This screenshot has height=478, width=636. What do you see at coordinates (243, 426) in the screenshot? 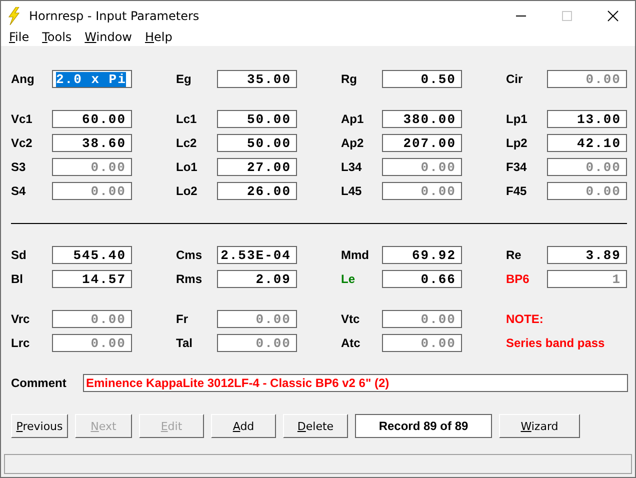
I see `nav-button: Add` at bounding box center [243, 426].